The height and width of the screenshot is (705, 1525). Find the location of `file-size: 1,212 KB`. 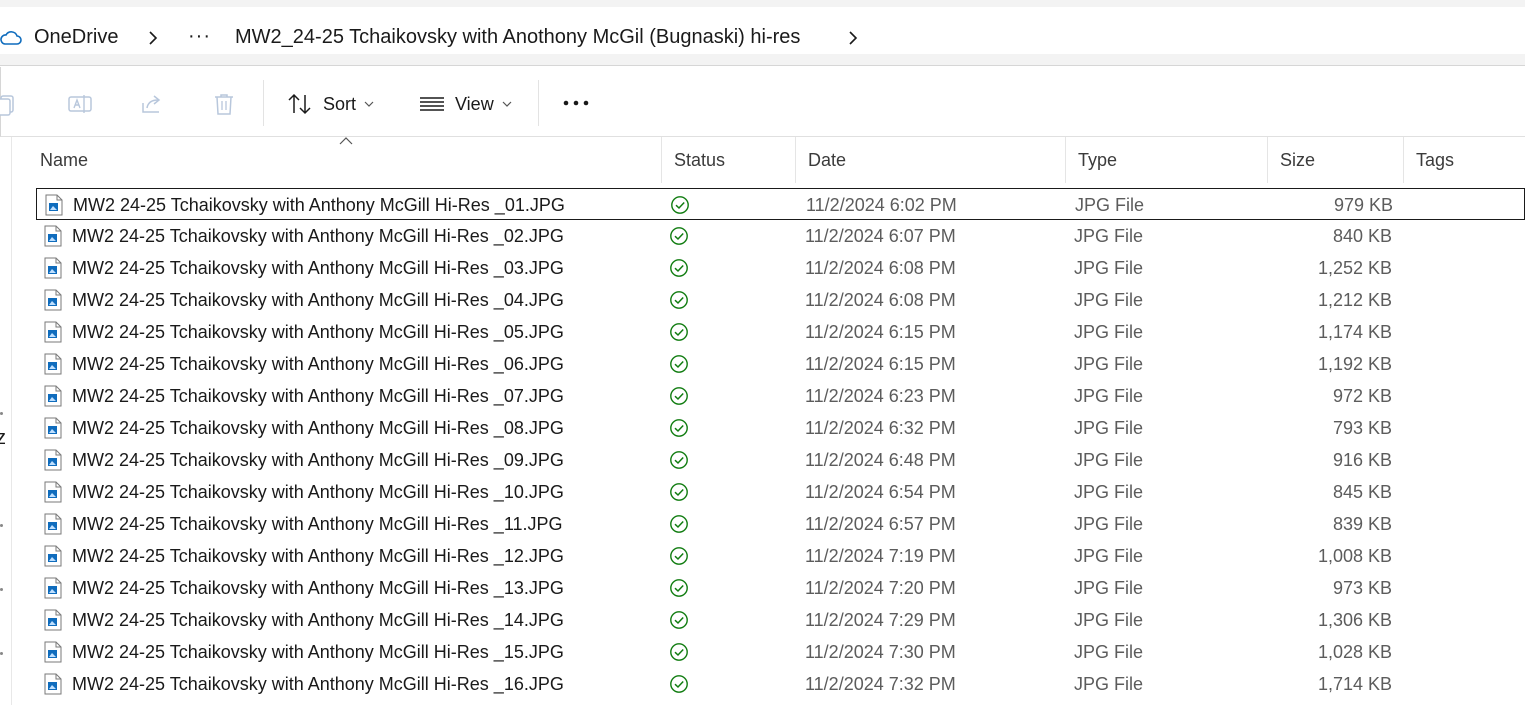

file-size: 1,212 KB is located at coordinates (1354, 300).